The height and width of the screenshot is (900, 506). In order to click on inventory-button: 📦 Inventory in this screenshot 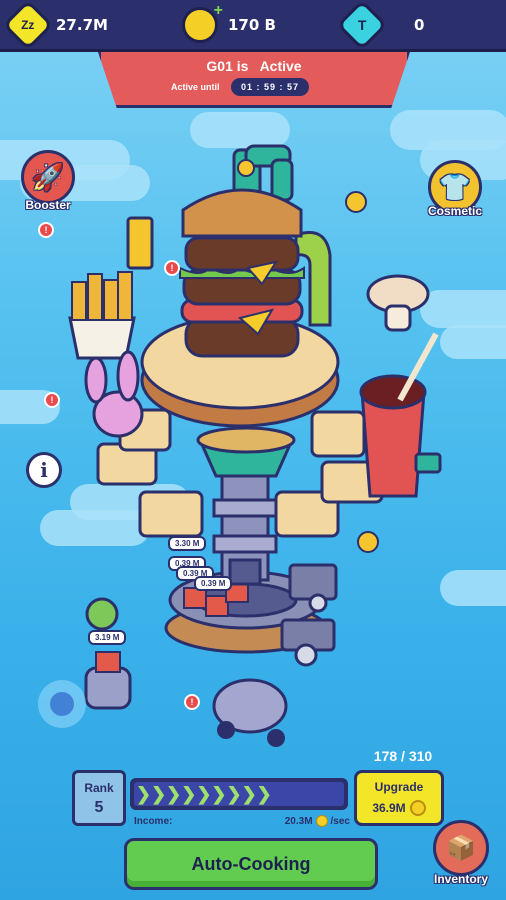, I will do `click(461, 853)`.